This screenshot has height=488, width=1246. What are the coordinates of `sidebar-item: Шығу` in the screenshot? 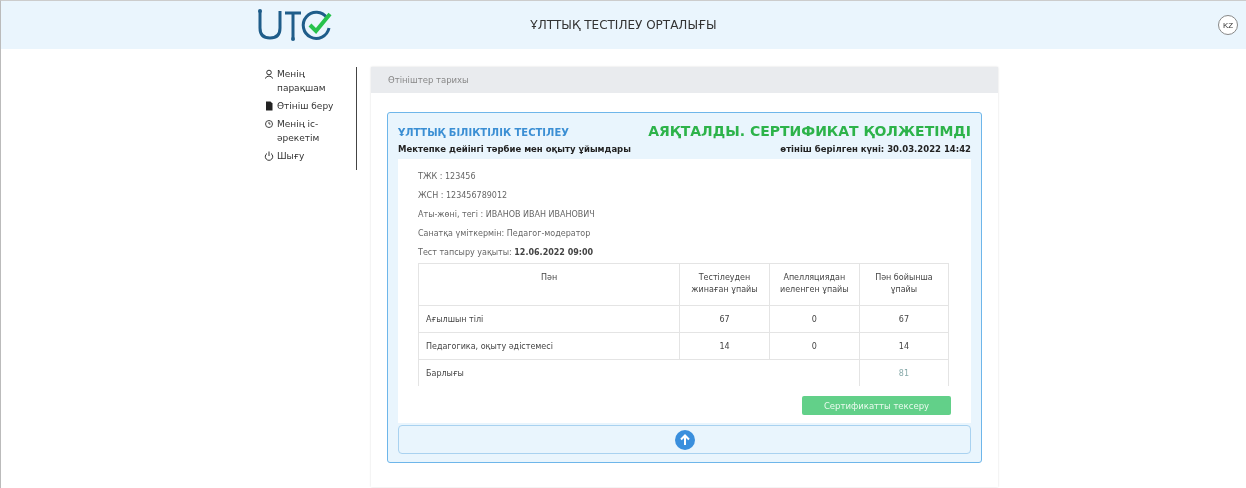 It's located at (310, 156).